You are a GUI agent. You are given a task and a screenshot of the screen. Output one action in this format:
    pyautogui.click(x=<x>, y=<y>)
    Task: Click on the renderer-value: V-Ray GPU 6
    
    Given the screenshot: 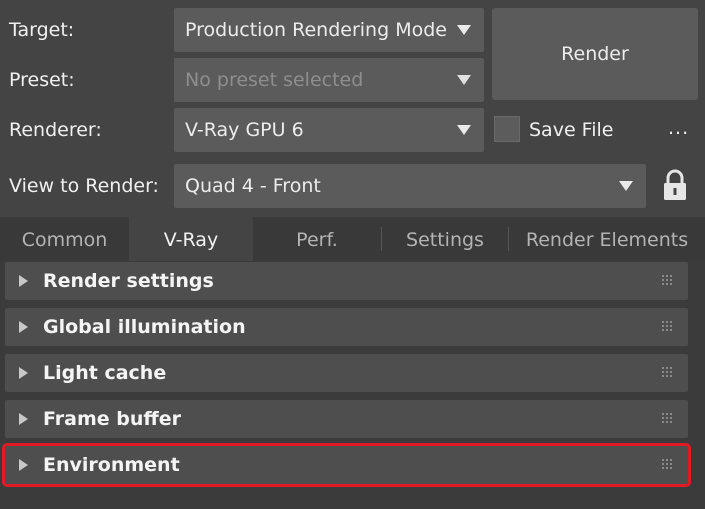 What is the action you would take?
    pyautogui.click(x=244, y=130)
    